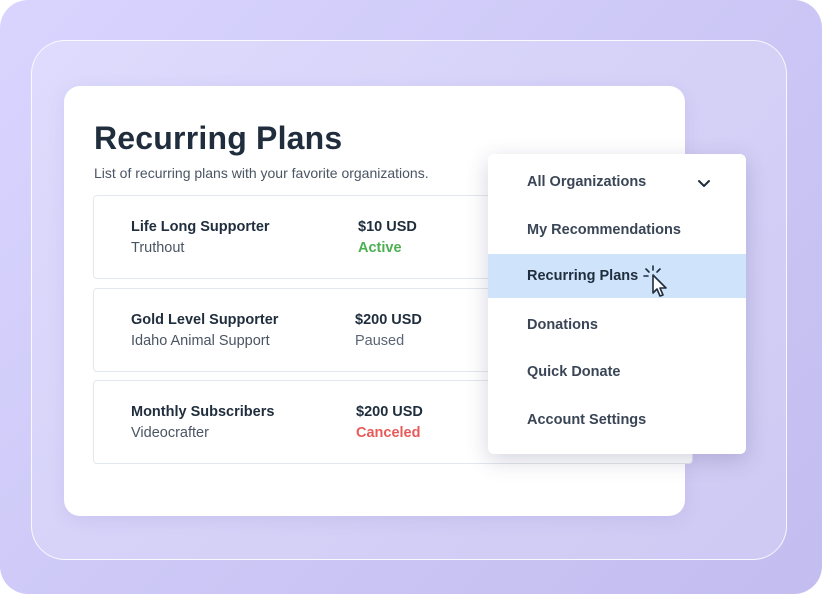 The height and width of the screenshot is (594, 822). What do you see at coordinates (158, 248) in the screenshot?
I see `plan-organization: Truthout` at bounding box center [158, 248].